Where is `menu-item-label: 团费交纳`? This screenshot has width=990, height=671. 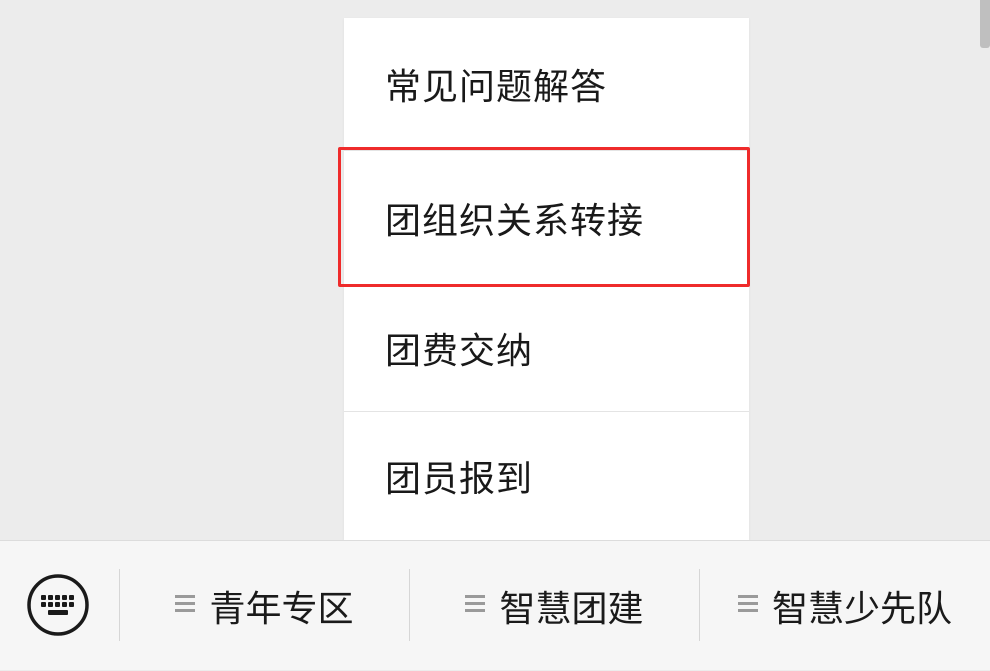 menu-item-label: 团费交纳 is located at coordinates (459, 351).